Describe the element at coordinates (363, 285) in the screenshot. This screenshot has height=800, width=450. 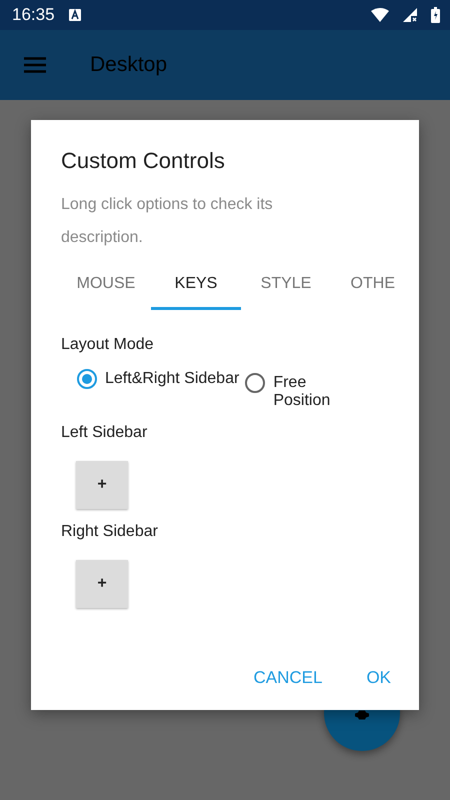
I see `tab: OTHE` at that location.